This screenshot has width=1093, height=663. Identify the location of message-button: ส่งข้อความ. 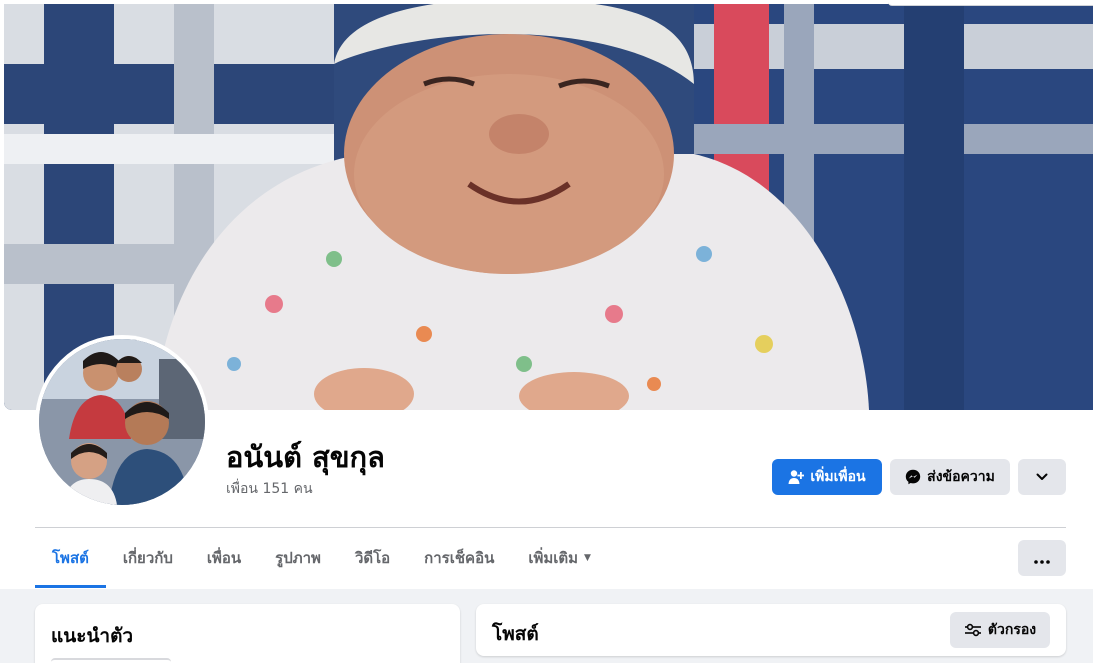
(950, 477).